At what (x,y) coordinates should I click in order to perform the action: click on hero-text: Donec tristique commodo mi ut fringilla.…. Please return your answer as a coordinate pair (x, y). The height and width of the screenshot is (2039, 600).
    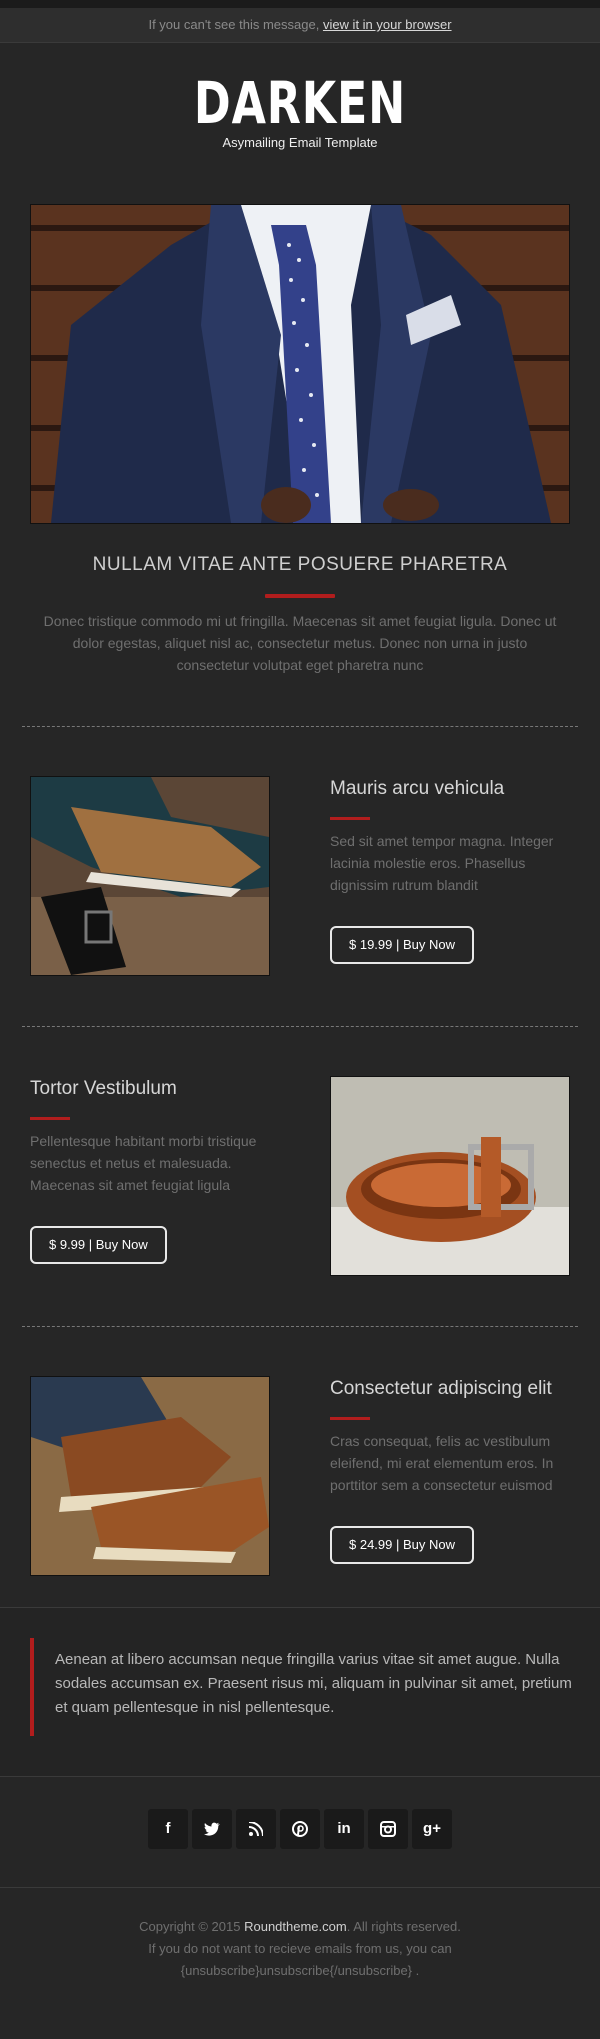
    Looking at the image, I should click on (300, 643).